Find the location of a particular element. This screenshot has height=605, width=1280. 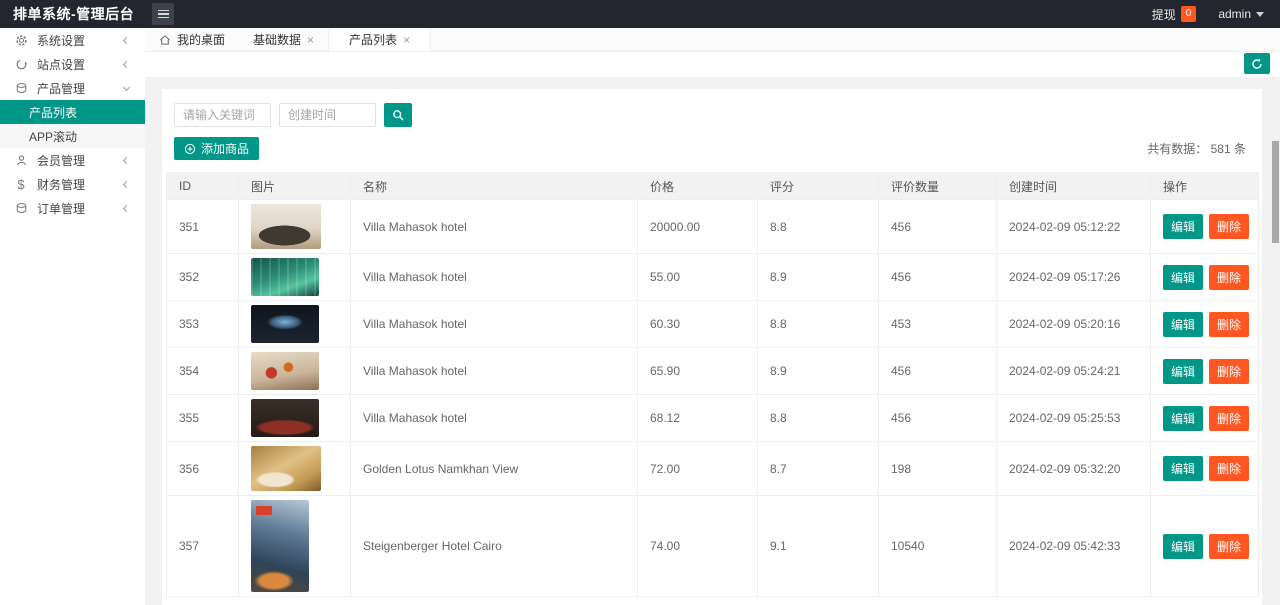

sidebar-item-product-list: 产品列表 is located at coordinates (72, 112).